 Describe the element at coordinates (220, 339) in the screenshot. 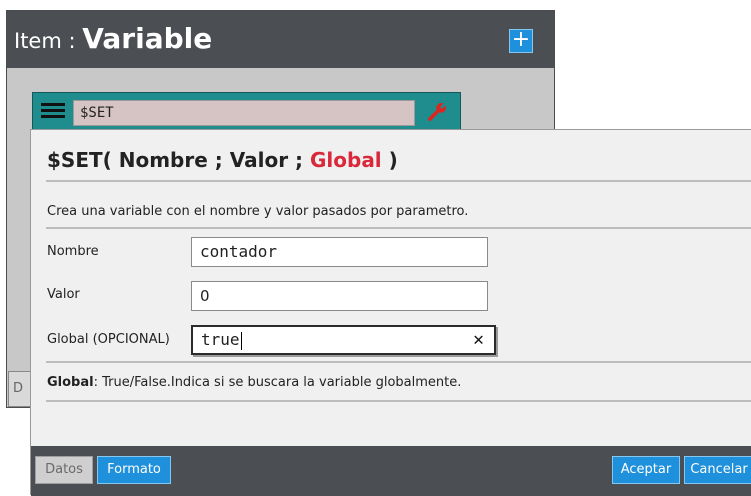

I see `global-input-value: true` at that location.